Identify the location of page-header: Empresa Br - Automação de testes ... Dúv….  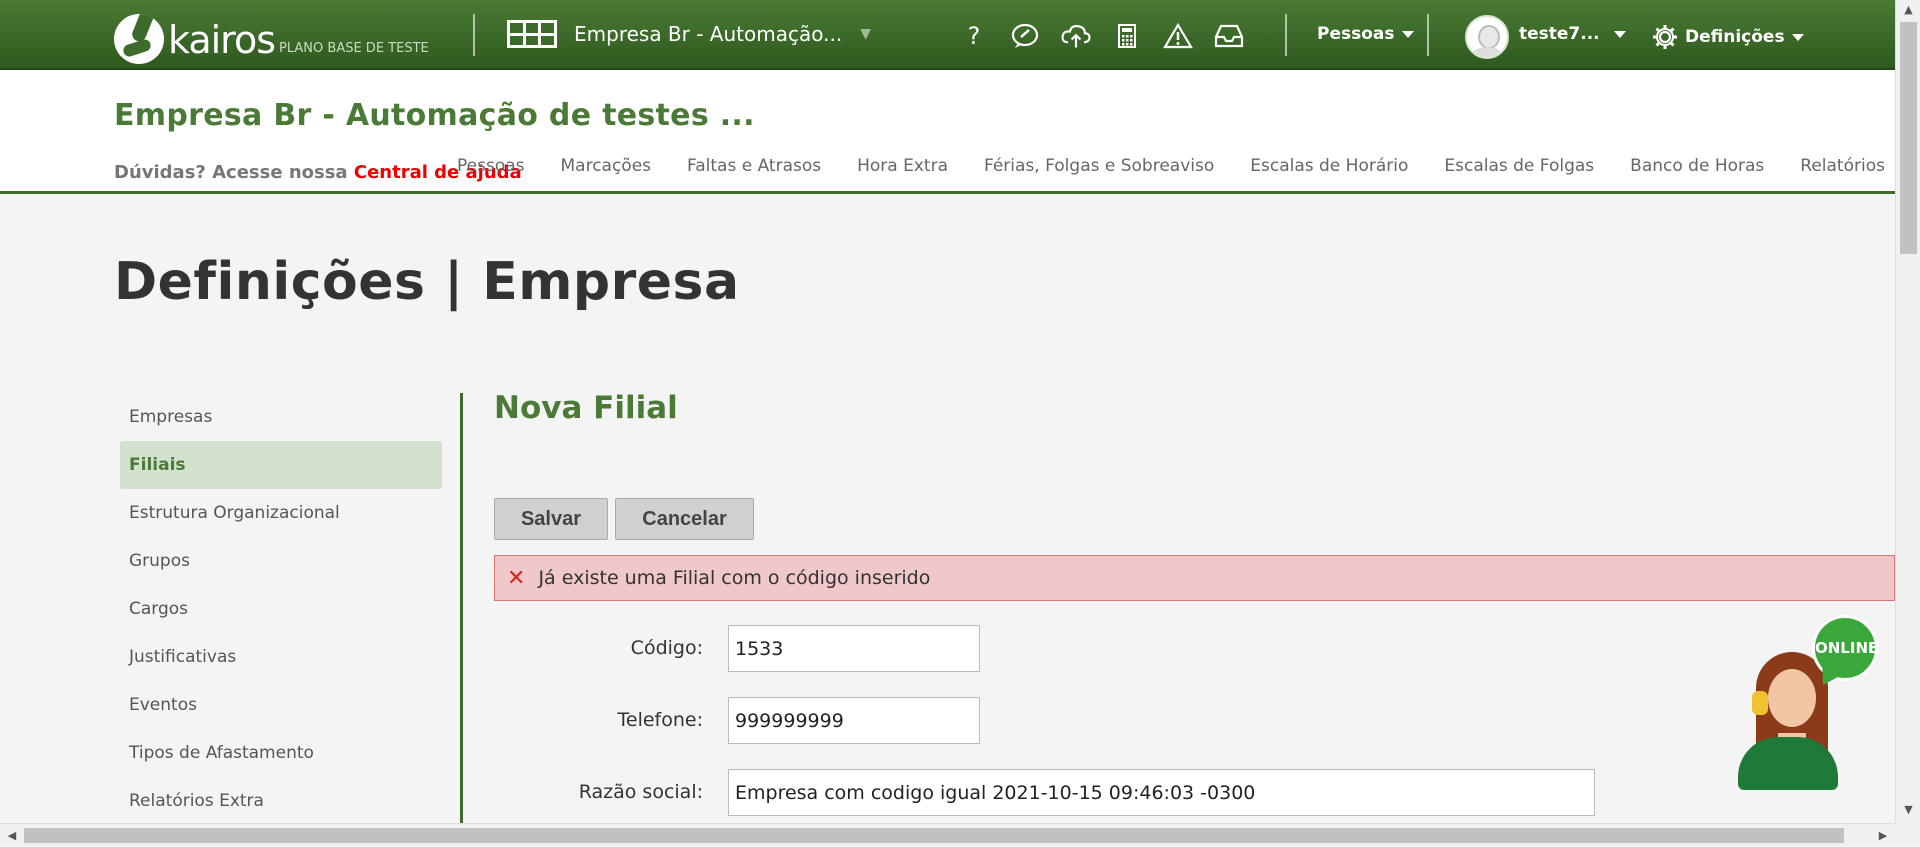
(947, 132).